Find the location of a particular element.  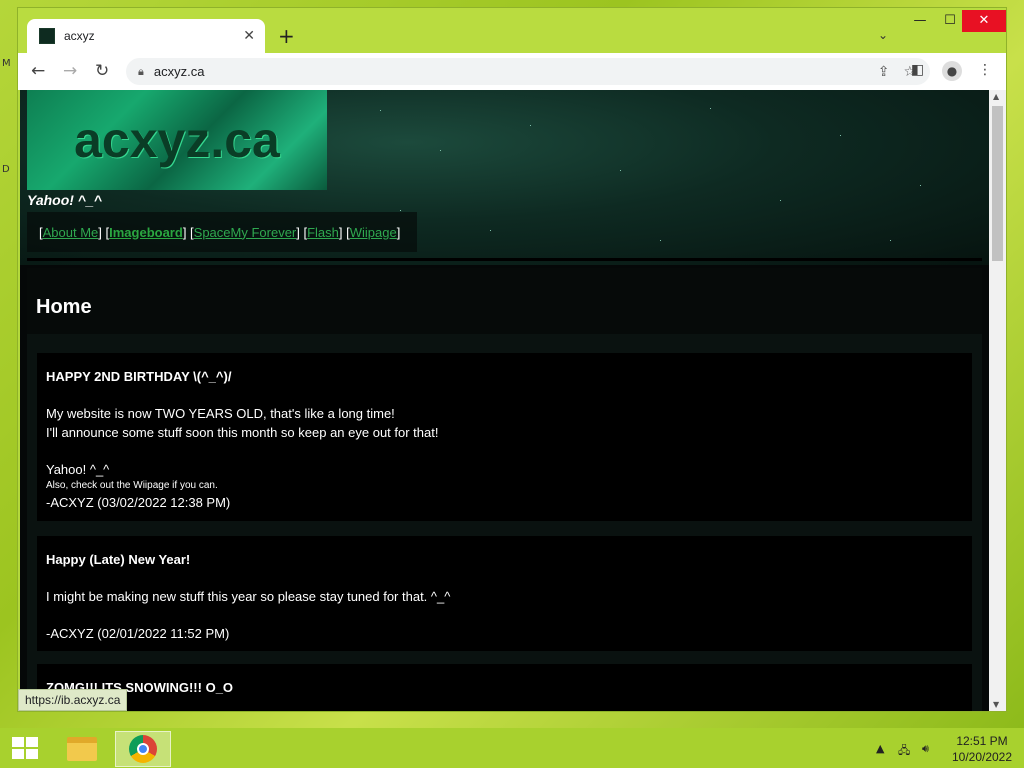

side-panel-button: ◧ is located at coordinates (917, 70).